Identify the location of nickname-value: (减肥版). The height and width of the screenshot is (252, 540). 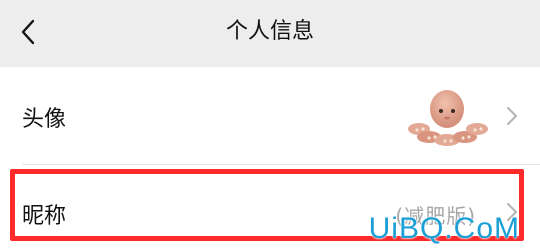
(435, 216).